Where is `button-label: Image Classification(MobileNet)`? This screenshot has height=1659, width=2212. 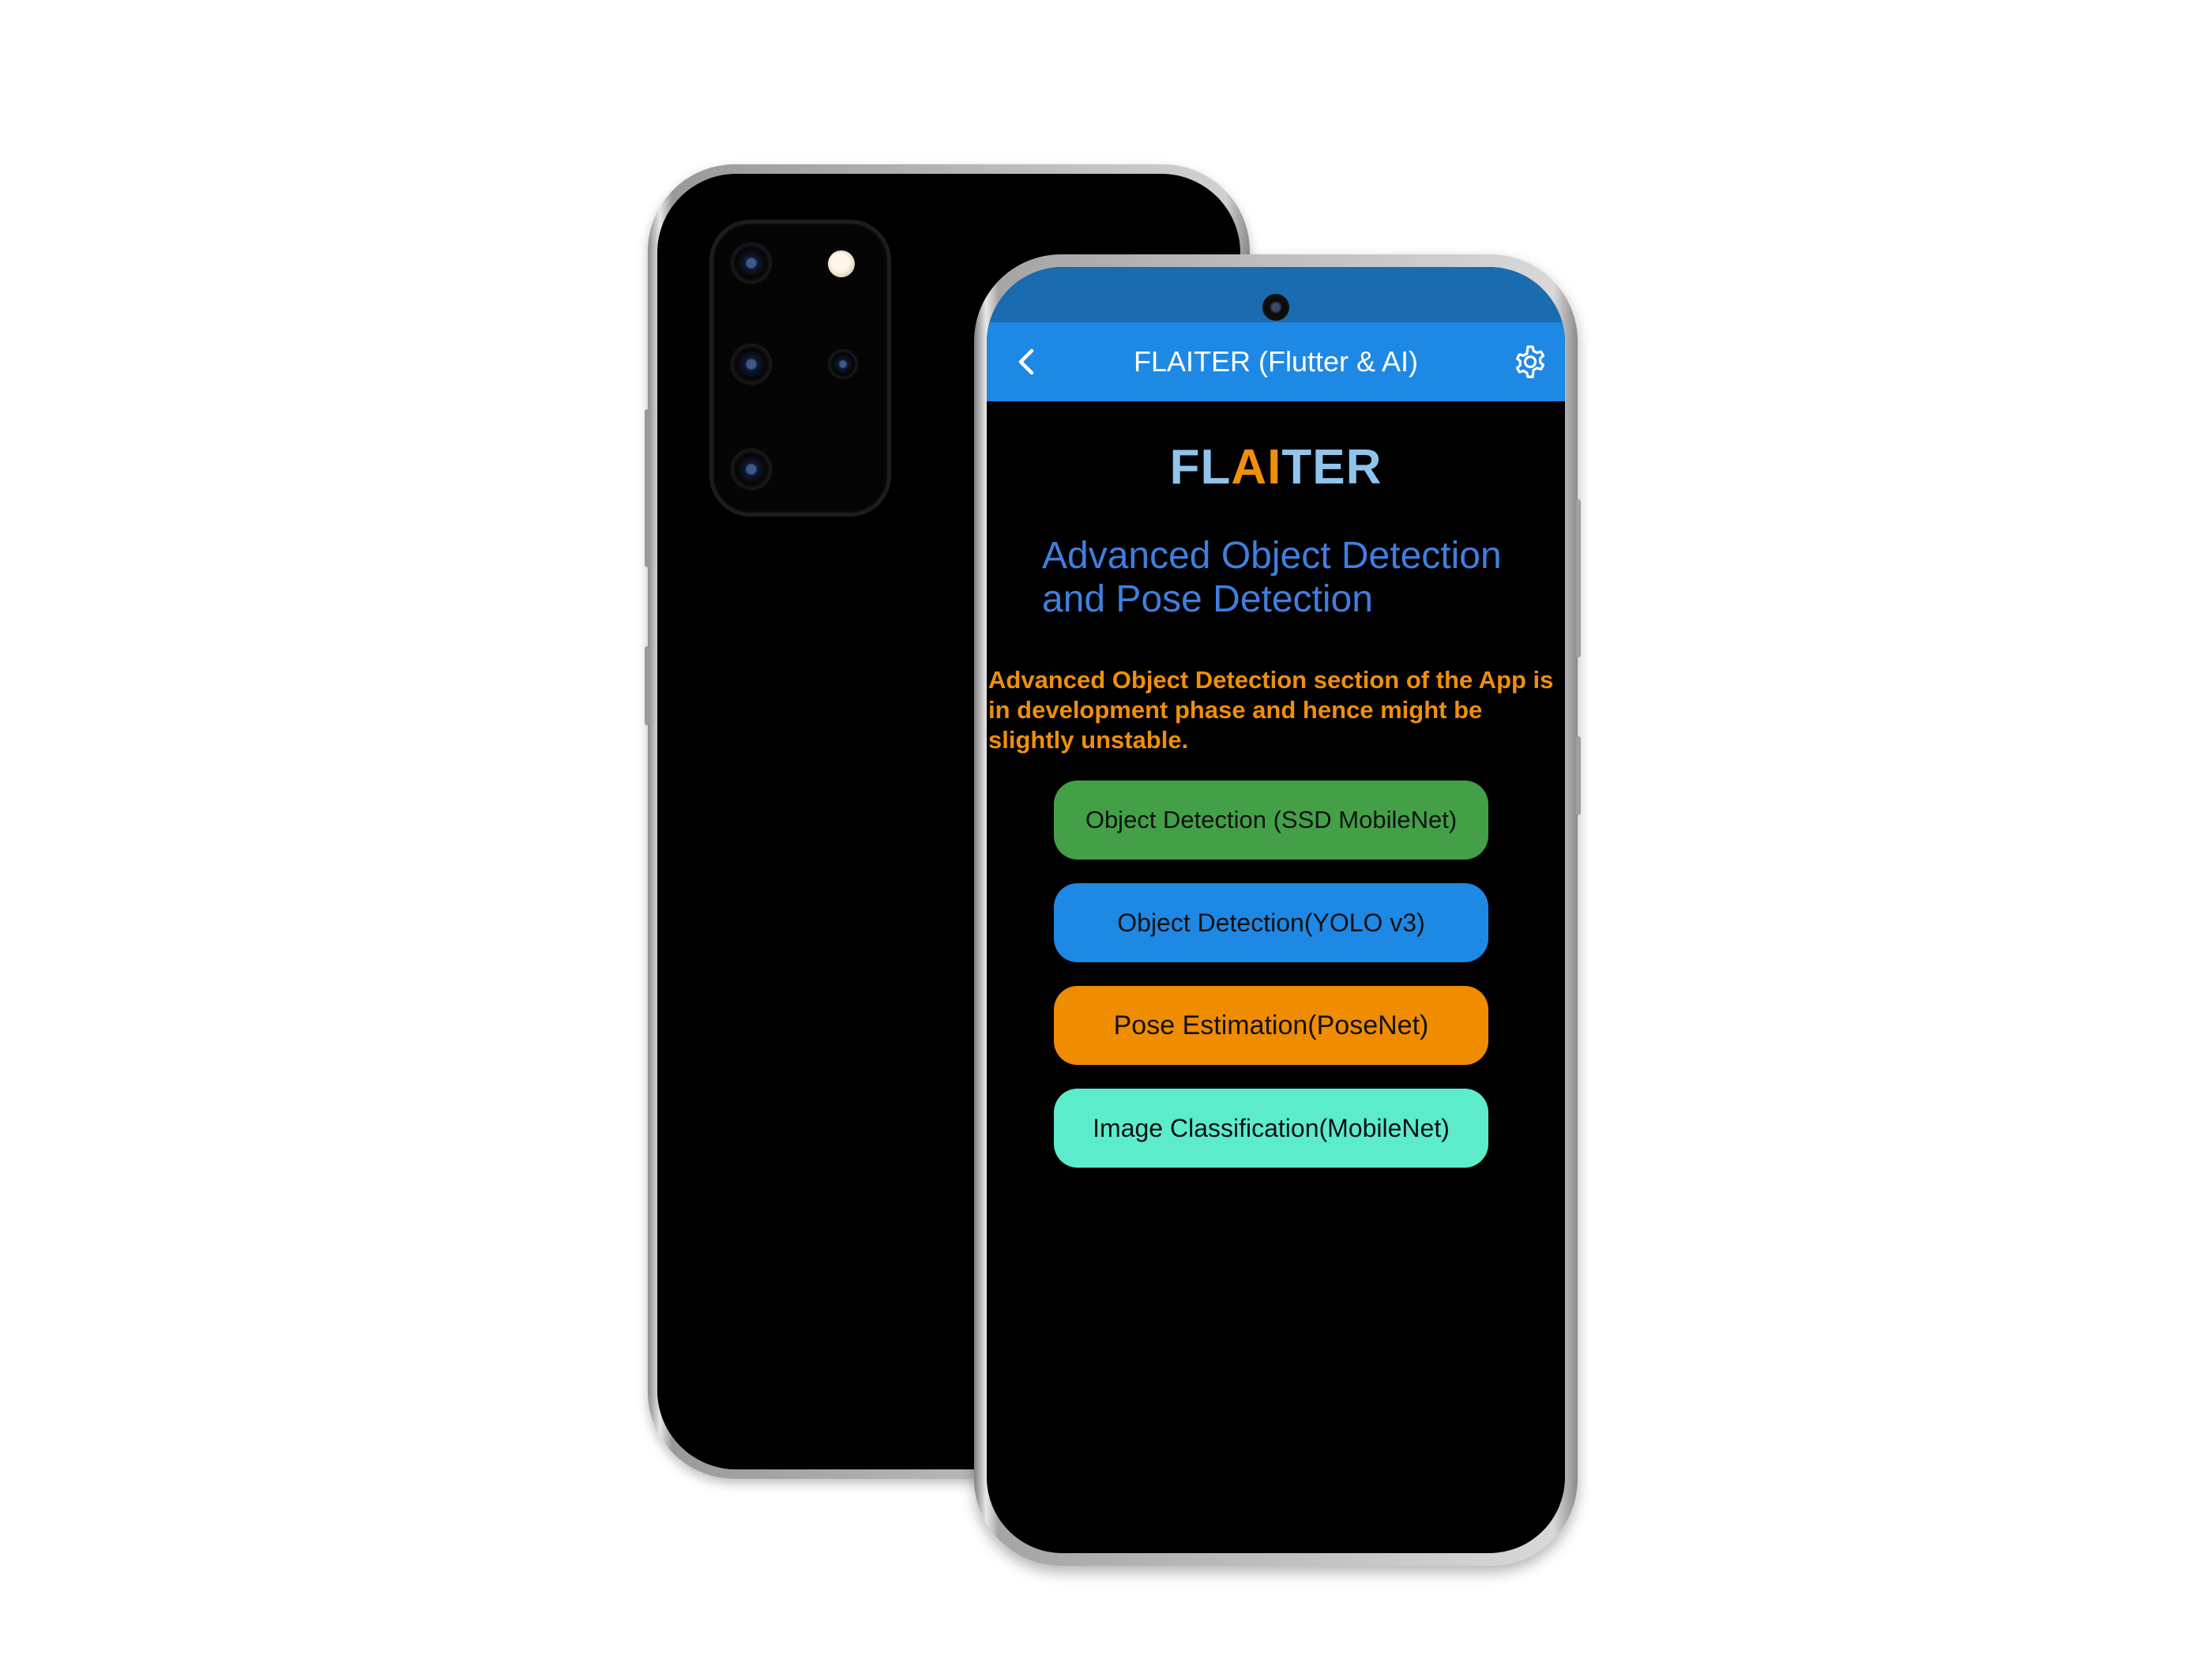
button-label: Image Classification(MobileNet) is located at coordinates (1271, 1127).